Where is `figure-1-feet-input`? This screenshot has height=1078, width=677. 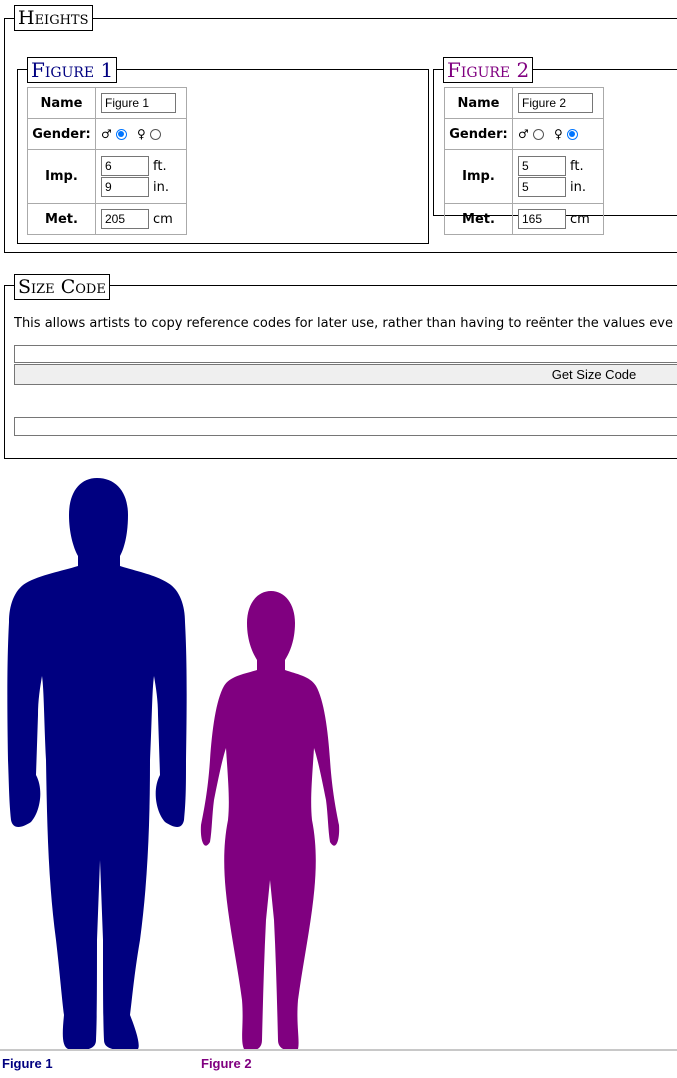
figure-1-feet-input is located at coordinates (125, 166).